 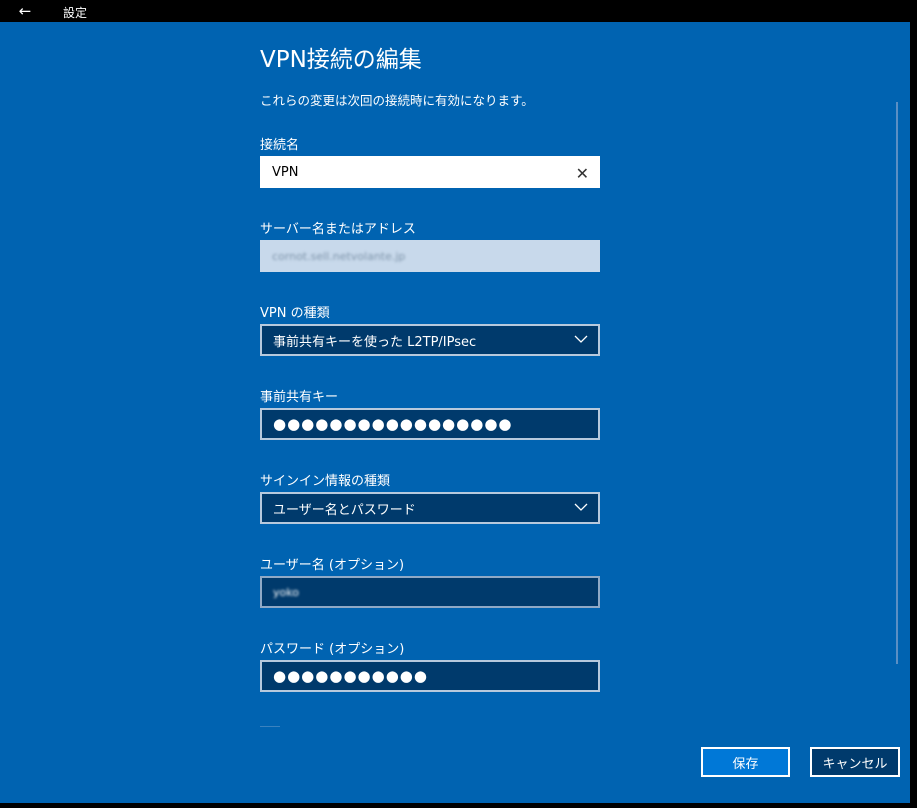 What do you see at coordinates (397, 100) in the screenshot?
I see `notice-text: これらの変更は次回の接続時に有効になります。` at bounding box center [397, 100].